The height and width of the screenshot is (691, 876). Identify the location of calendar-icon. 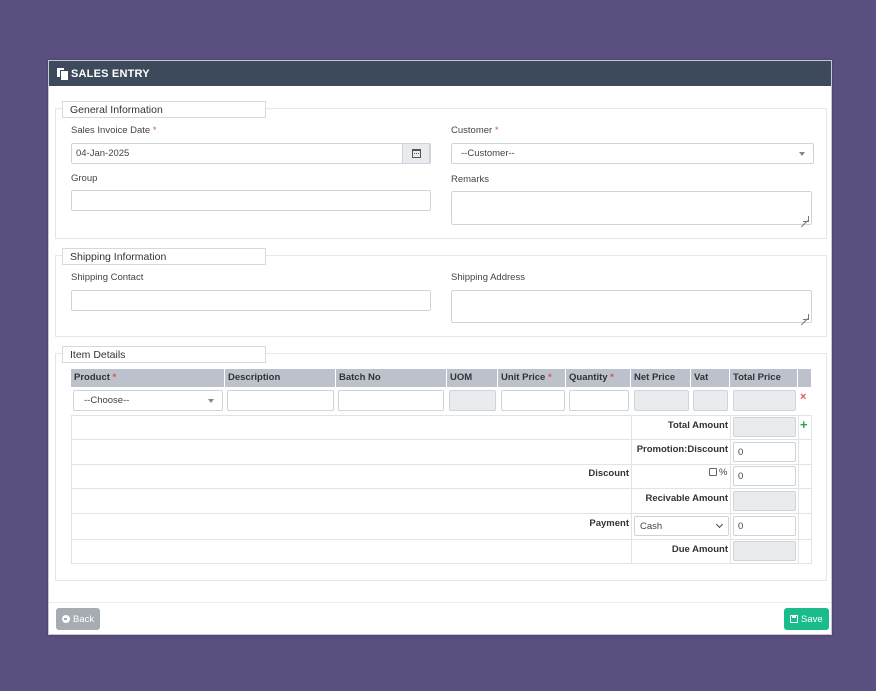
(416, 153).